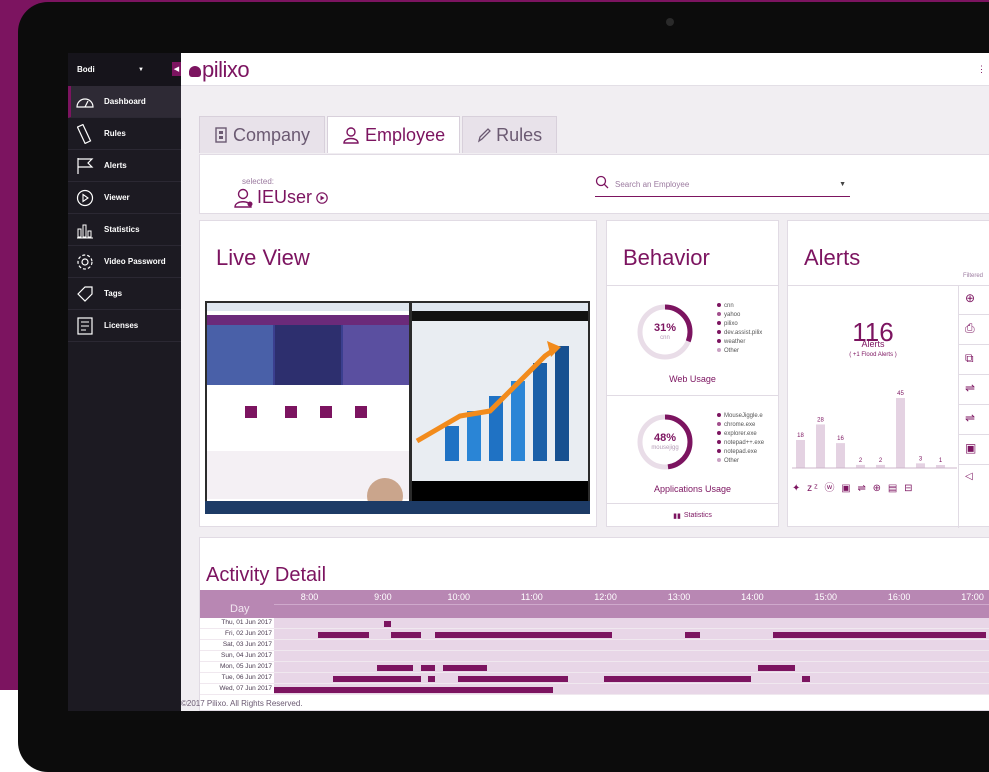  I want to click on top-bar: pilixo ⋮⋮, so click(585, 69).